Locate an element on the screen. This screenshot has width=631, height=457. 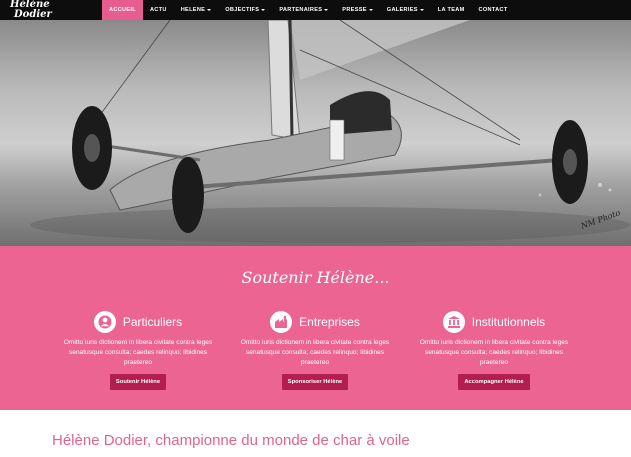
factory-icon is located at coordinates (281, 322).